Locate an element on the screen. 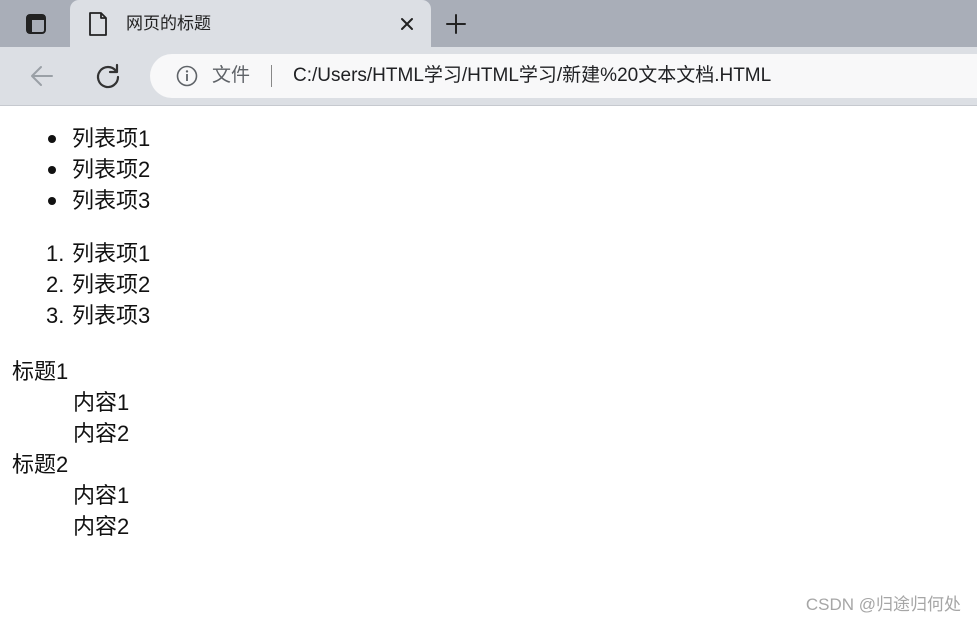 This screenshot has height=623, width=977. tab-actions-button is located at coordinates (36, 24).